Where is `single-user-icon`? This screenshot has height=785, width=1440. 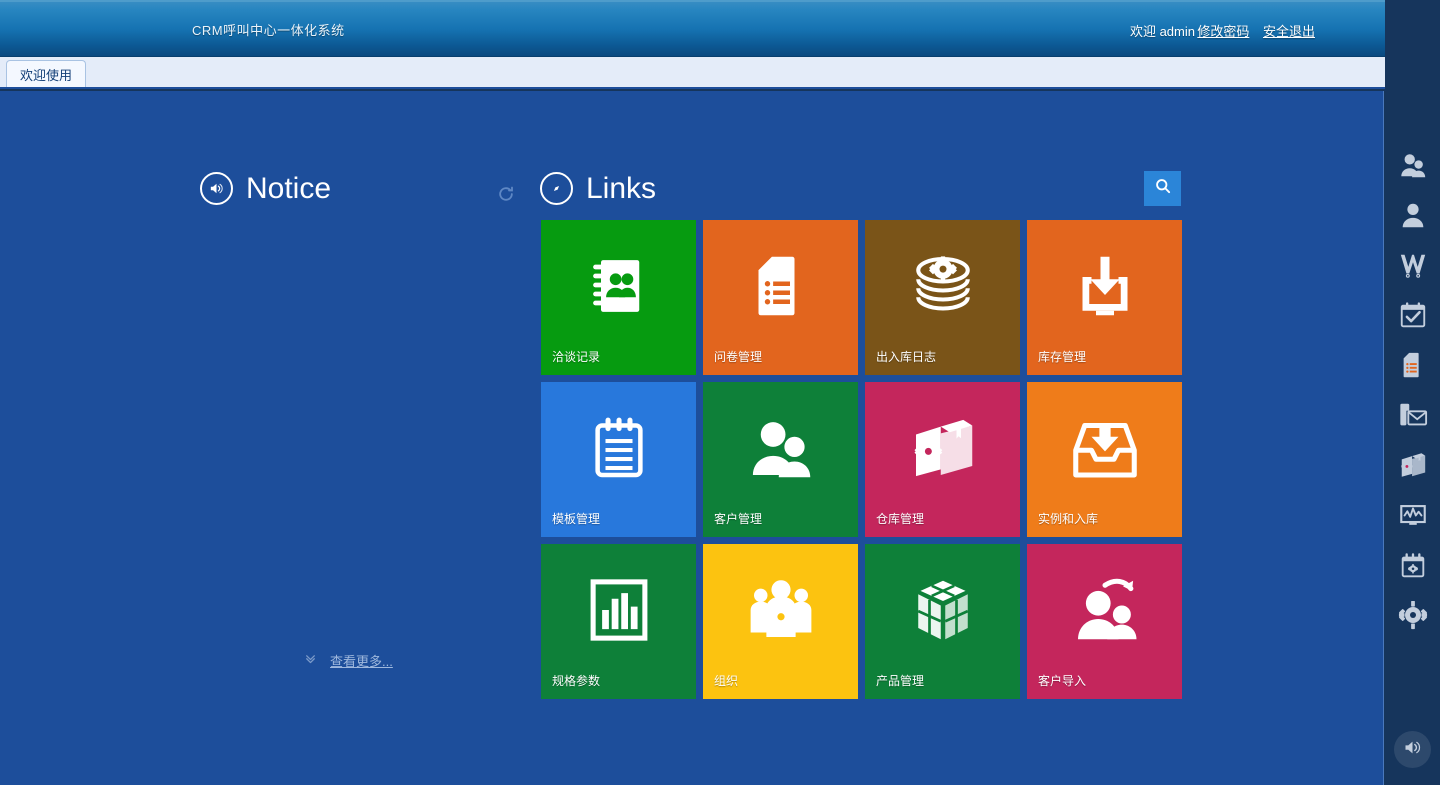
single-user-icon is located at coordinates (1413, 215).